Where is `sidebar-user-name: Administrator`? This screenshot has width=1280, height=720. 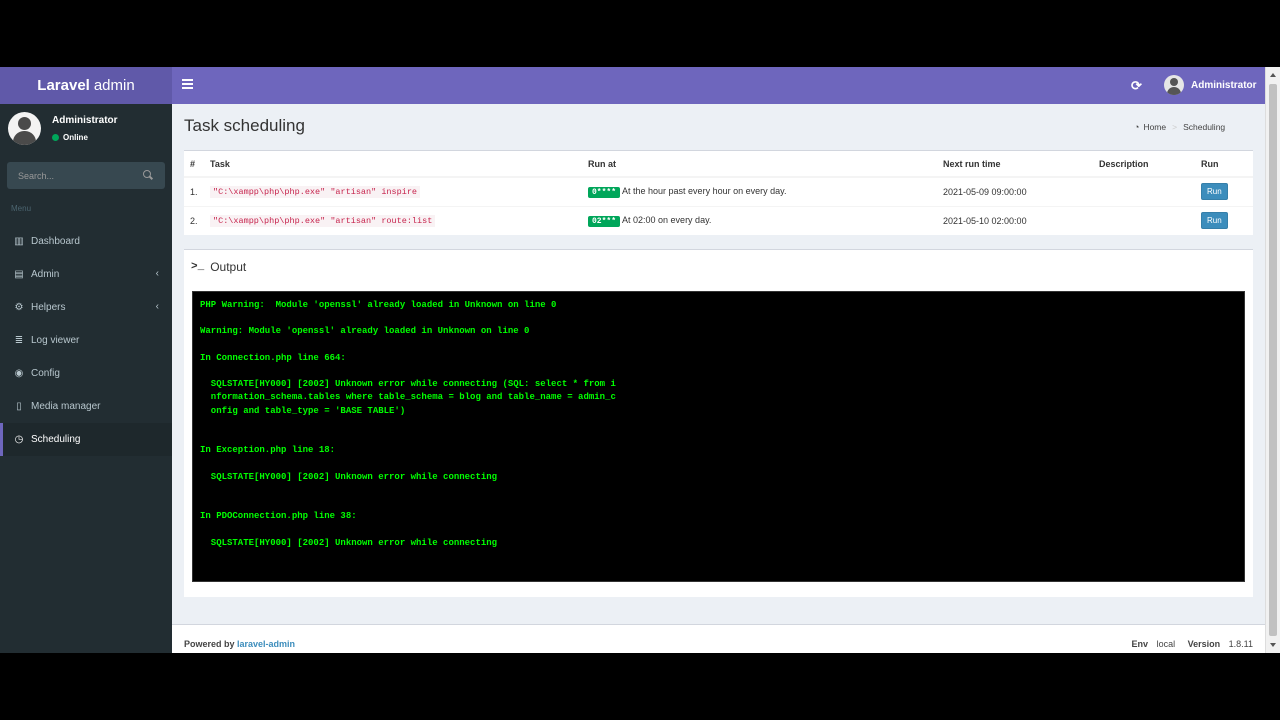 sidebar-user-name: Administrator is located at coordinates (85, 120).